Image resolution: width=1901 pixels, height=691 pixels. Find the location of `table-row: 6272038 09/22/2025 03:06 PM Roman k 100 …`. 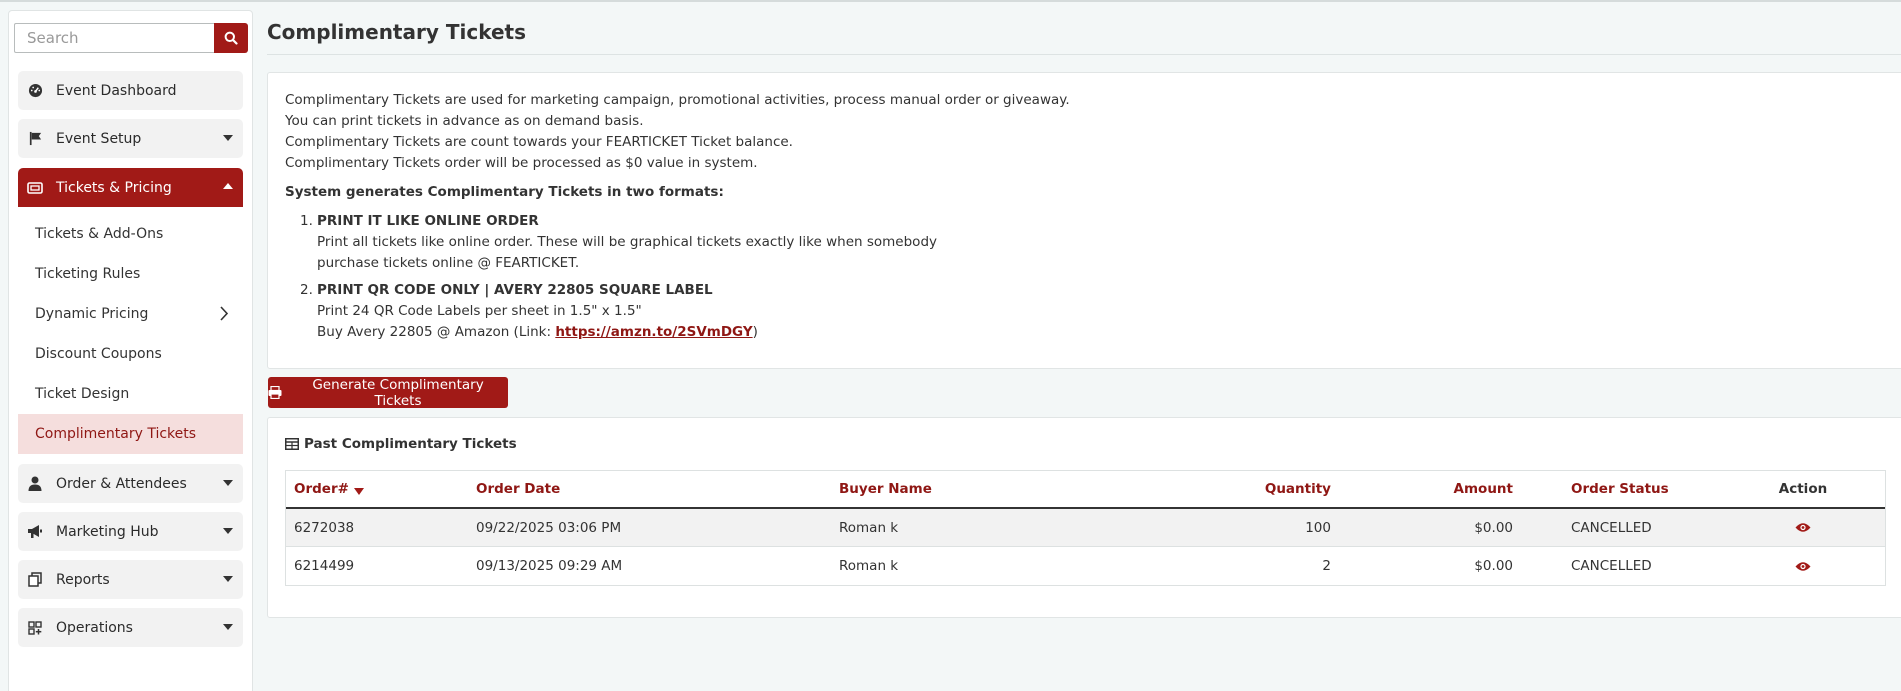

table-row: 6272038 09/22/2025 03:06 PM Roman k 100 … is located at coordinates (1085, 528).